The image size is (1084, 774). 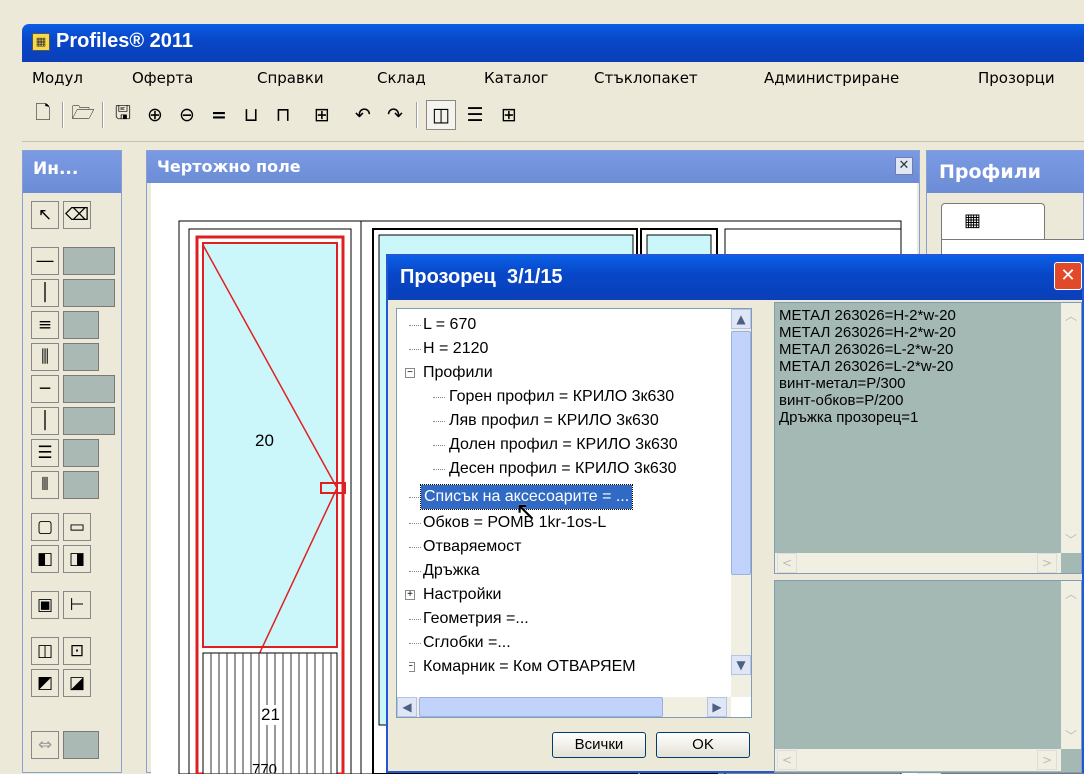 I want to click on scroll-right-icon: ▶, so click(x=717, y=707).